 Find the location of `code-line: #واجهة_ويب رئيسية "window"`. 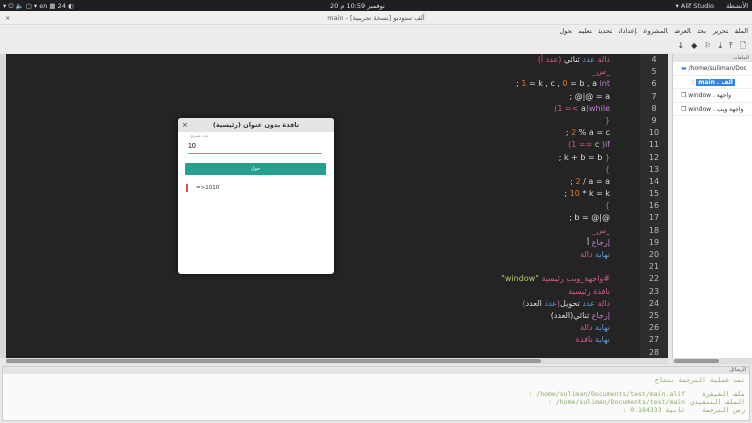

code-line: #واجهة_ويب رئيسية "window" is located at coordinates (308, 279).